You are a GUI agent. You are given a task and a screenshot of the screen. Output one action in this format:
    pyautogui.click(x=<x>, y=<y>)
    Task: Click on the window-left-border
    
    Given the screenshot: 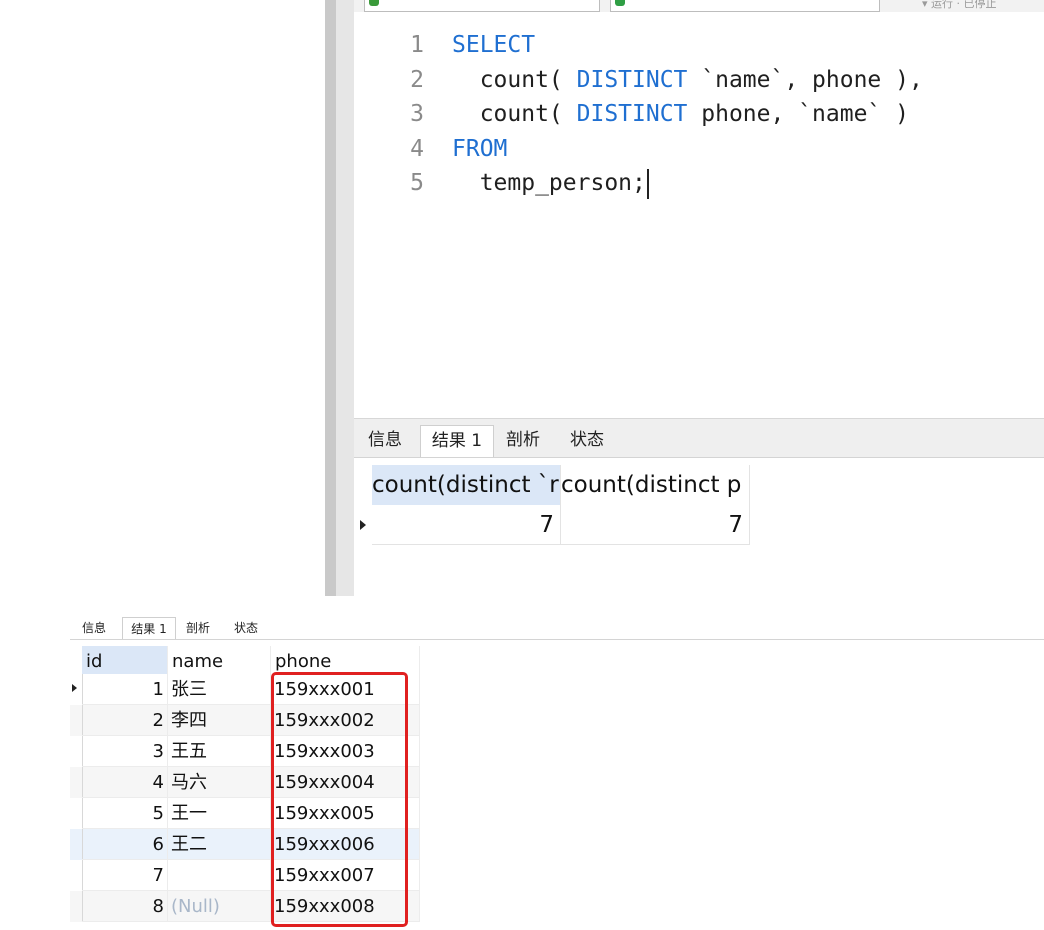 What is the action you would take?
    pyautogui.click(x=330, y=298)
    